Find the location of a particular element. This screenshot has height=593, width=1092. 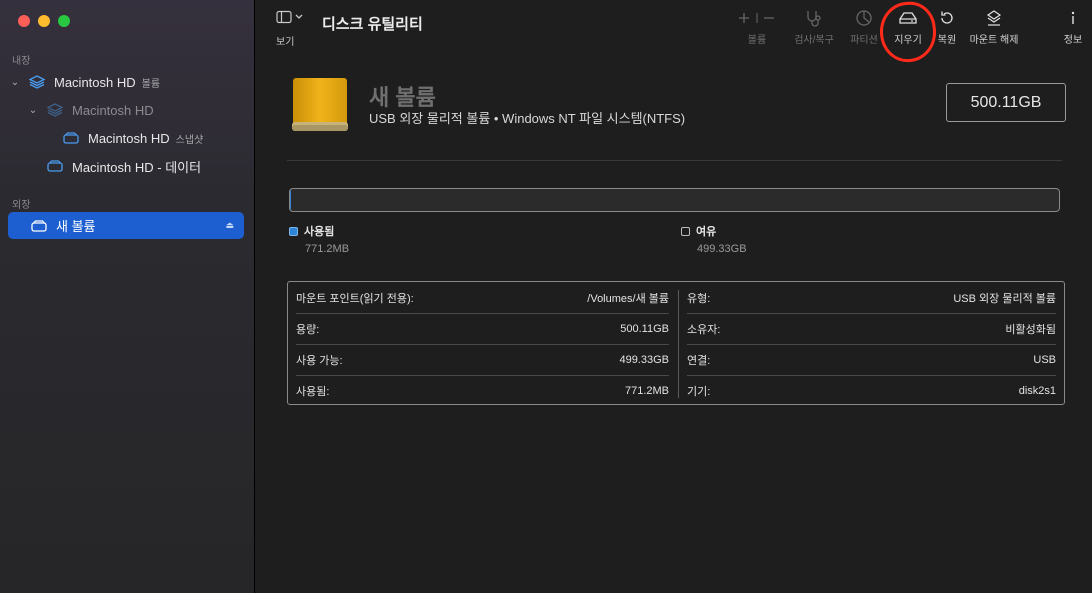

app-title: 디스크 유틸리티 is located at coordinates (372, 24).